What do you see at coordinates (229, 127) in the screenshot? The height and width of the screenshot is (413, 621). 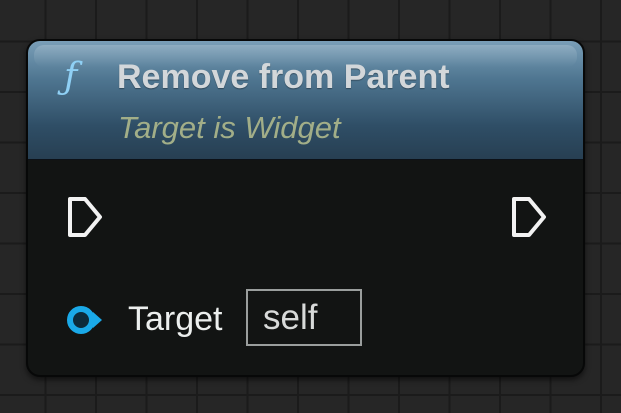 I see `node-subtitle: Target is Widget` at bounding box center [229, 127].